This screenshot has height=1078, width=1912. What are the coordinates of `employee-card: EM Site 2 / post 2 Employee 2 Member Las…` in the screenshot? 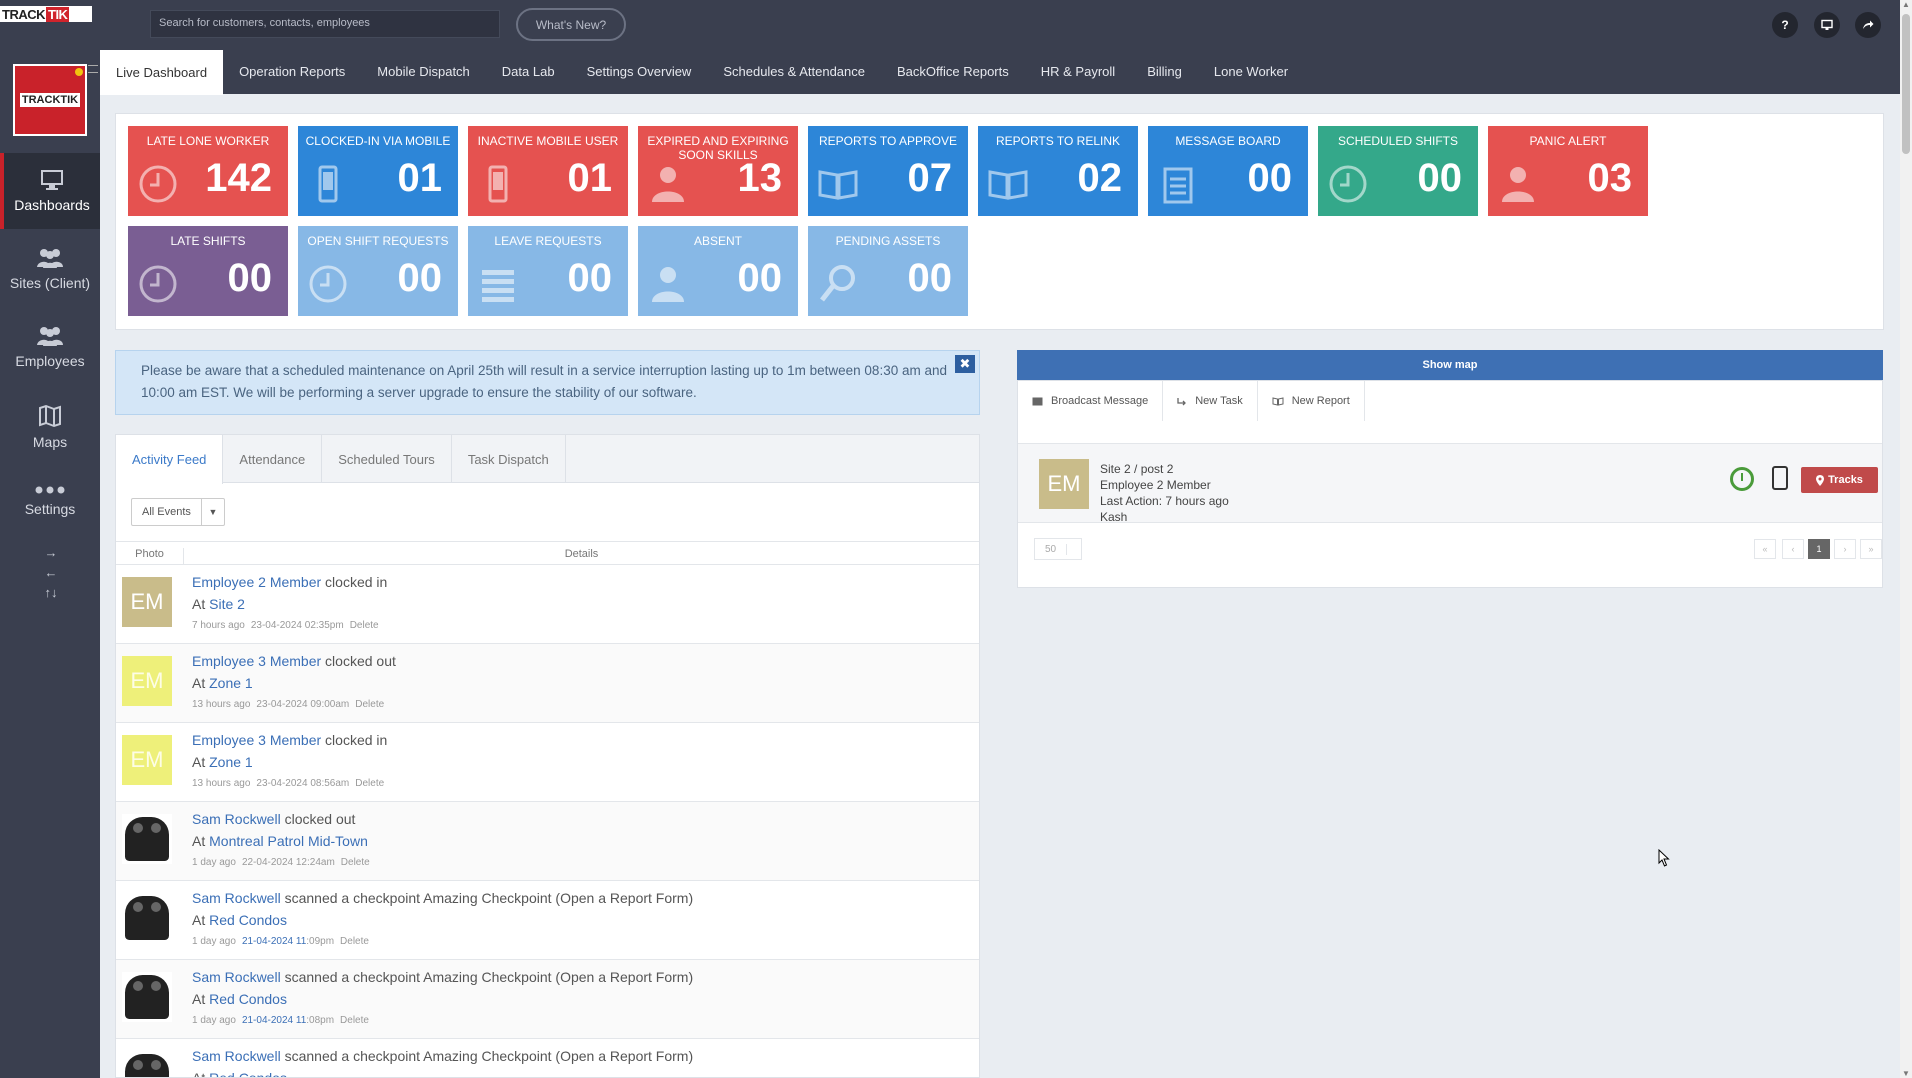 It's located at (1450, 483).